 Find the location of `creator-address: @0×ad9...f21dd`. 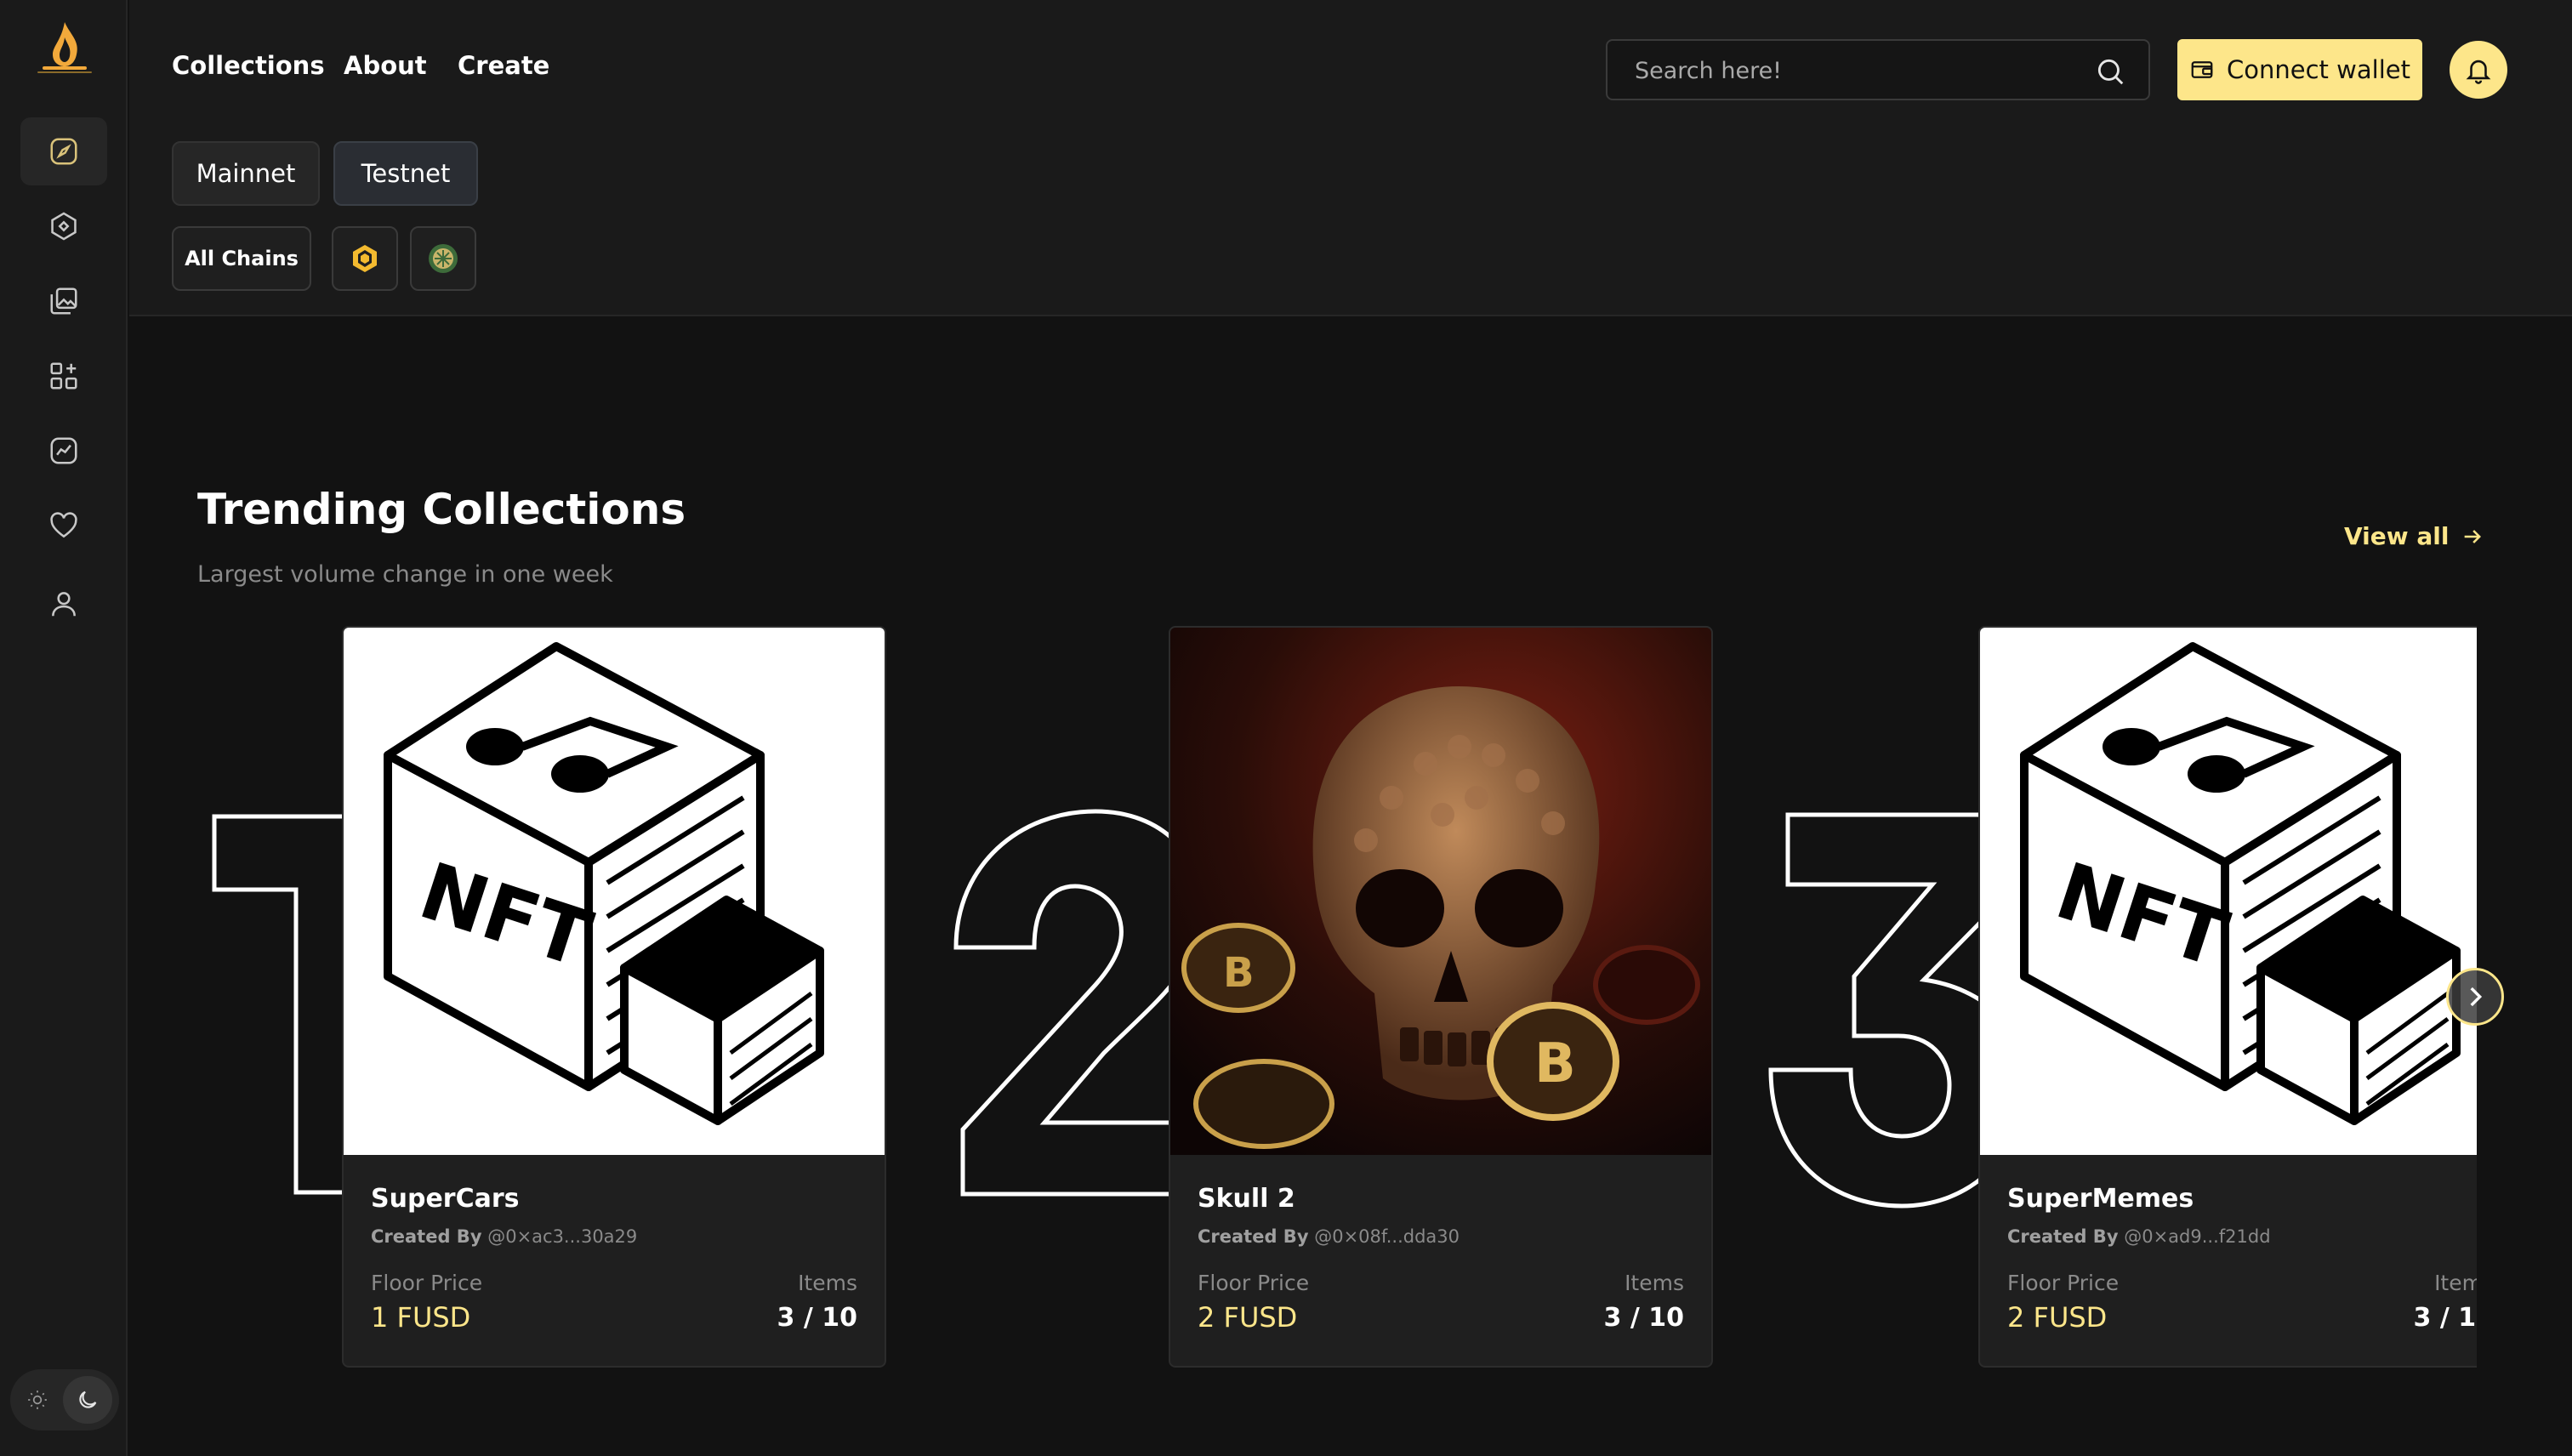

creator-address: @0×ad9...f21dd is located at coordinates (2197, 1236).